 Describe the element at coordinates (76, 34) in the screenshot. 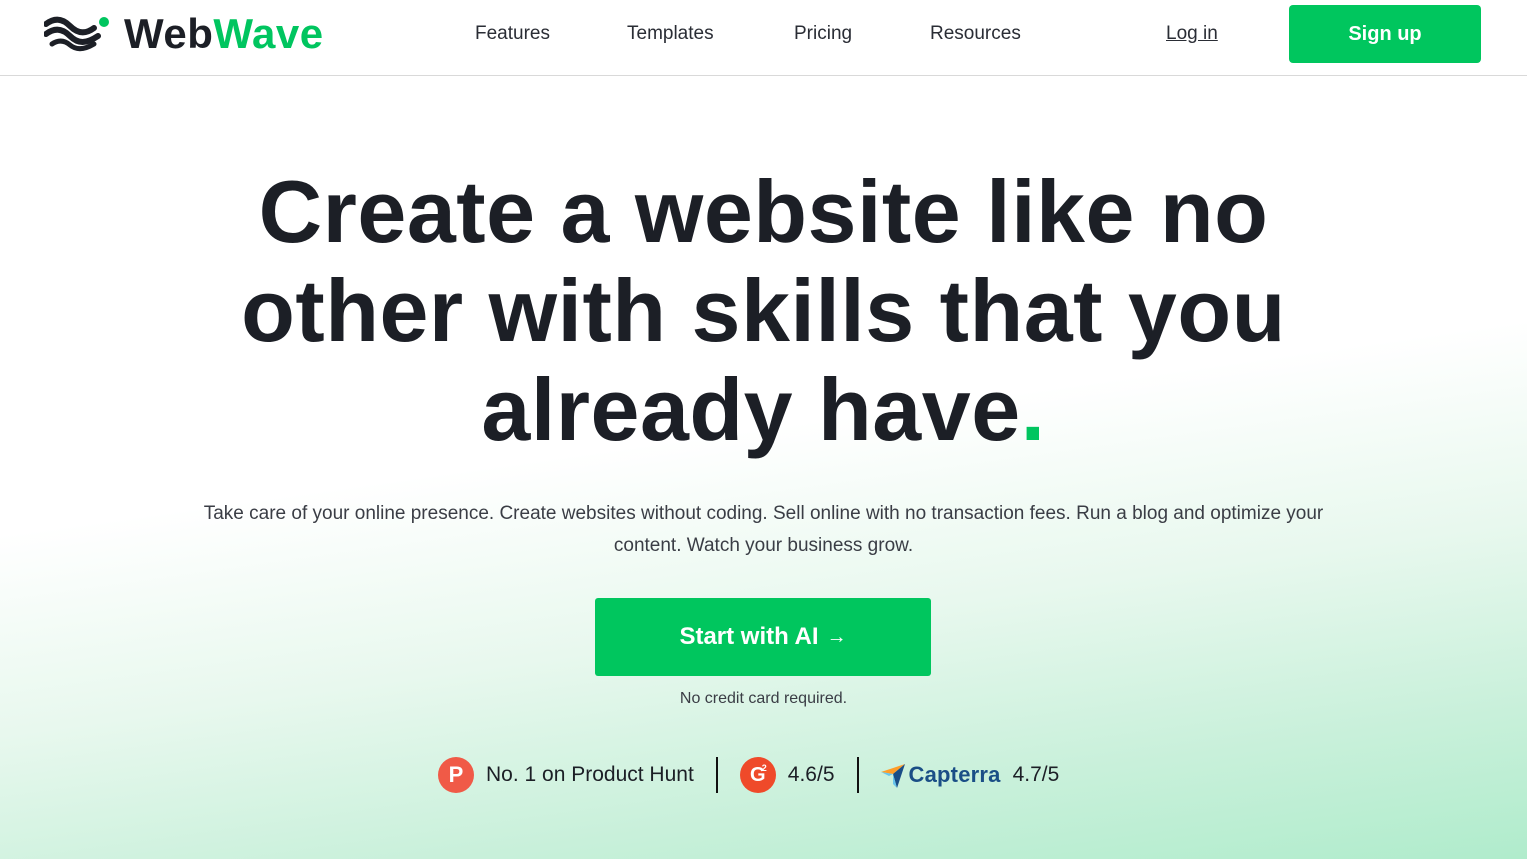

I see `wave-logo-icon` at that location.